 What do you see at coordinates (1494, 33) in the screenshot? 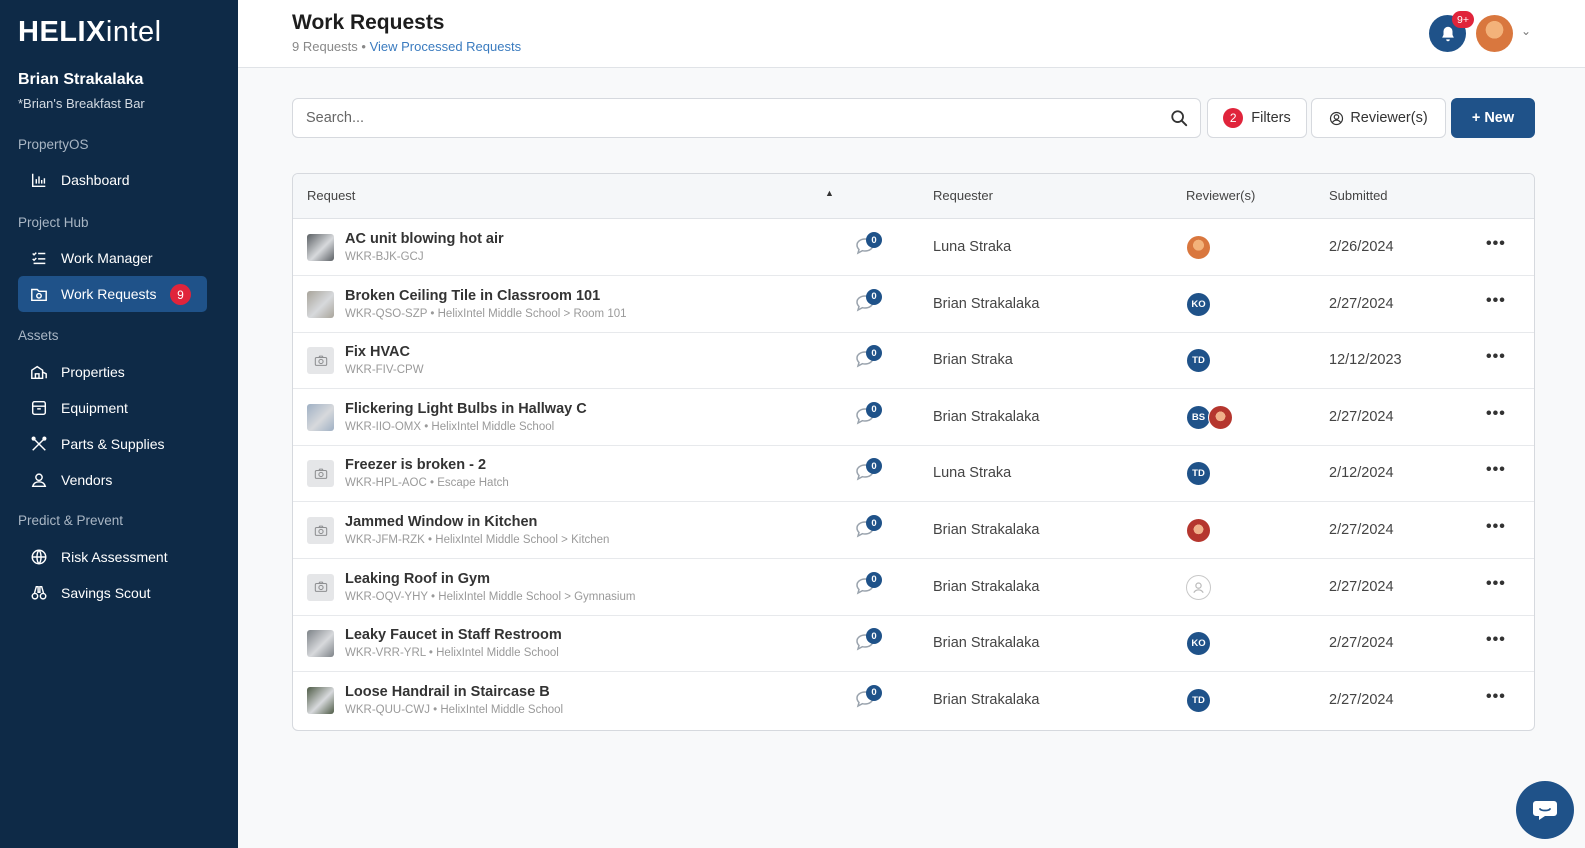
I see `user-avatar` at bounding box center [1494, 33].